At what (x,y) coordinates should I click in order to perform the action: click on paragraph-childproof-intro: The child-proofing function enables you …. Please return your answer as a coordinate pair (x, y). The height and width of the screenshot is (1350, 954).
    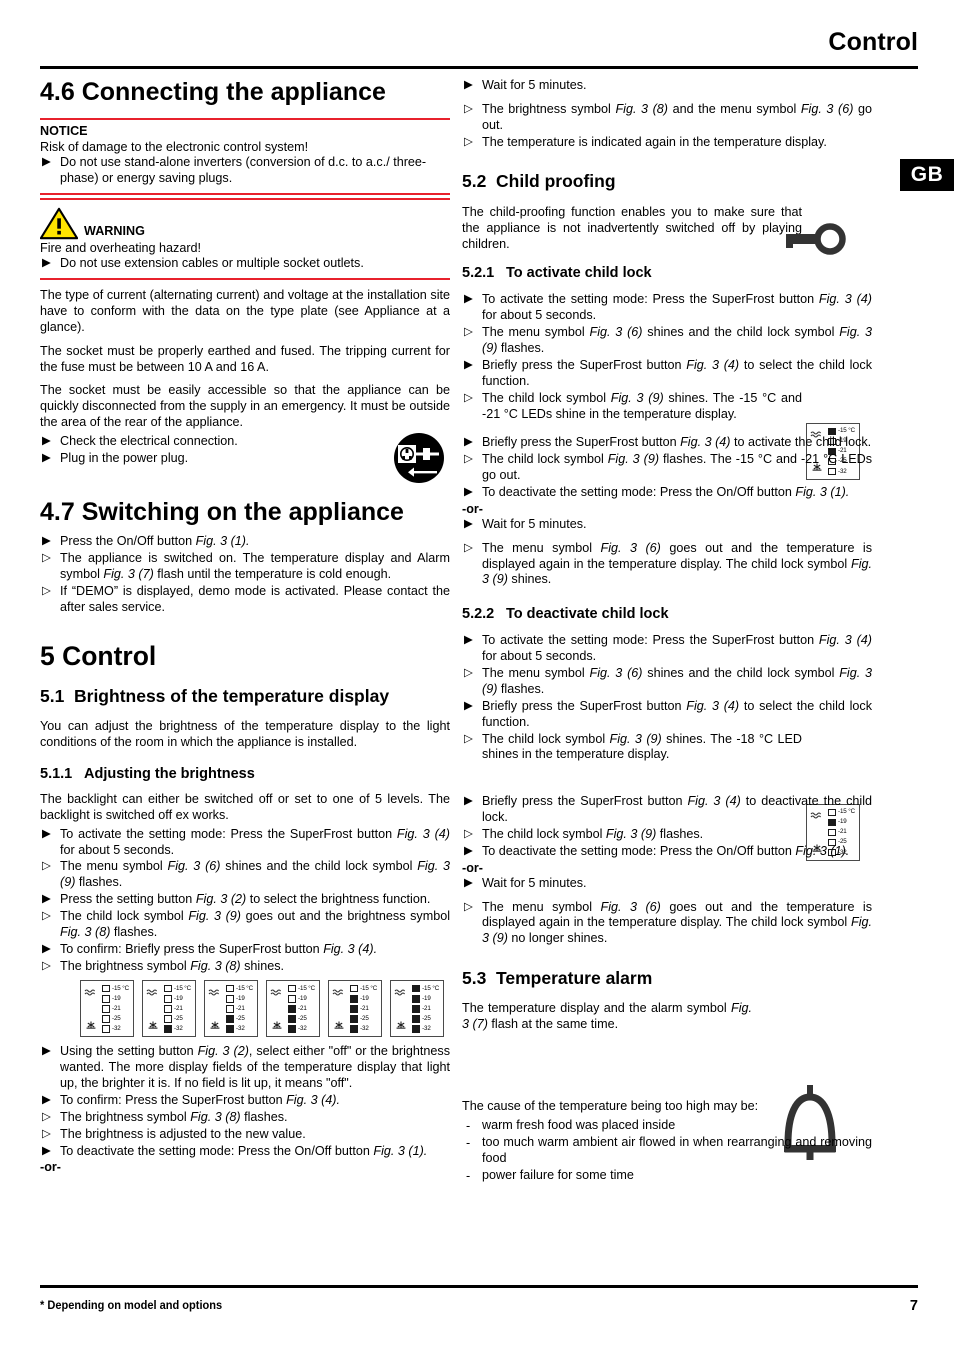
    Looking at the image, I should click on (632, 227).